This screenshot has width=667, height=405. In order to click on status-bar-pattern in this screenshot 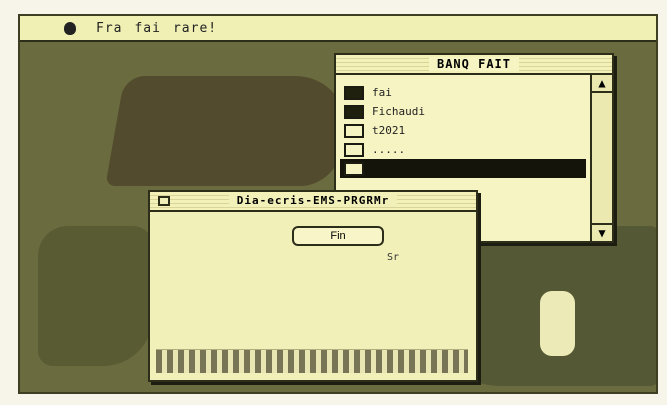, I will do `click(312, 361)`.